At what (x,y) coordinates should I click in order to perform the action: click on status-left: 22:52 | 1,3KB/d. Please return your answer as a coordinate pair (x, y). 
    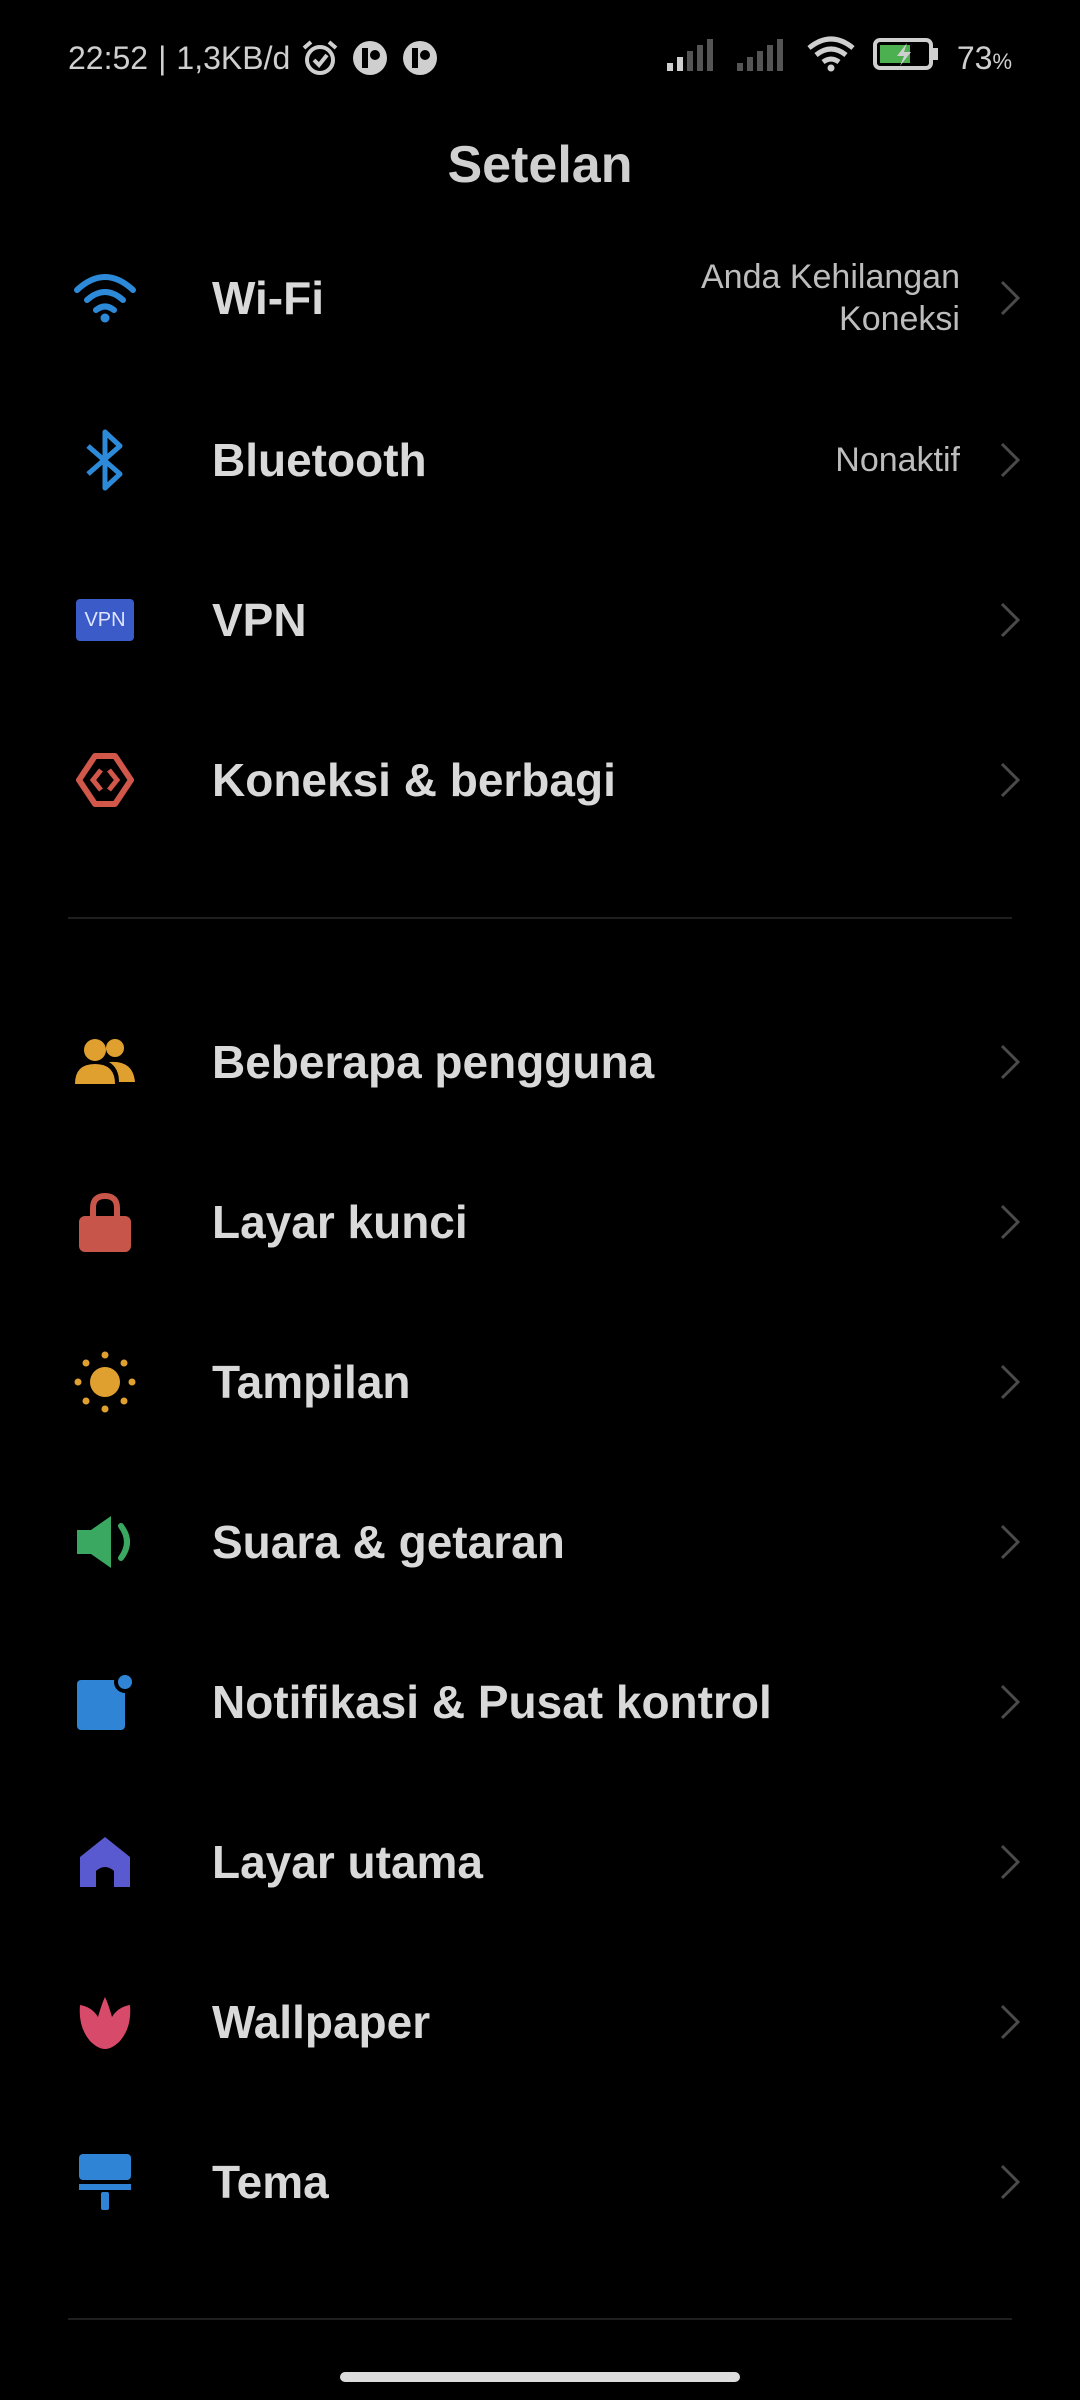
    Looking at the image, I should click on (254, 58).